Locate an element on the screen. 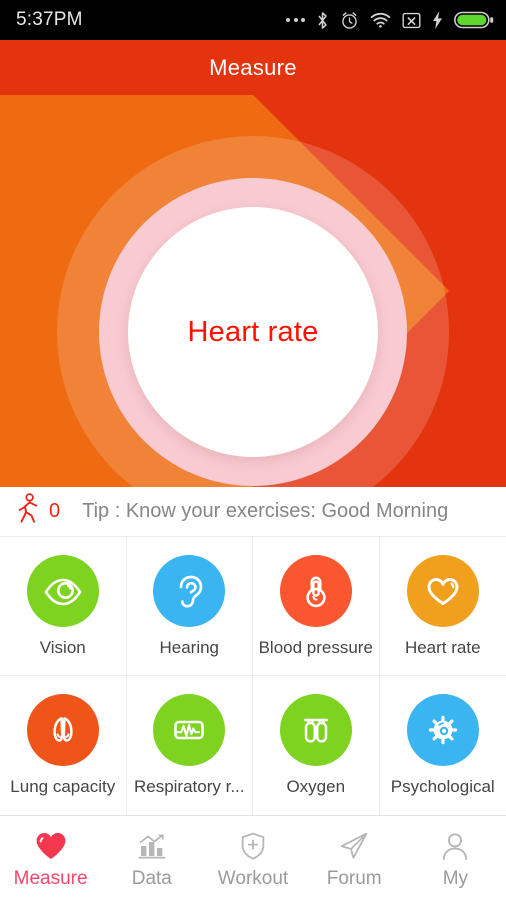 This screenshot has width=506, height=900. nav-item-my: My is located at coordinates (455, 858).